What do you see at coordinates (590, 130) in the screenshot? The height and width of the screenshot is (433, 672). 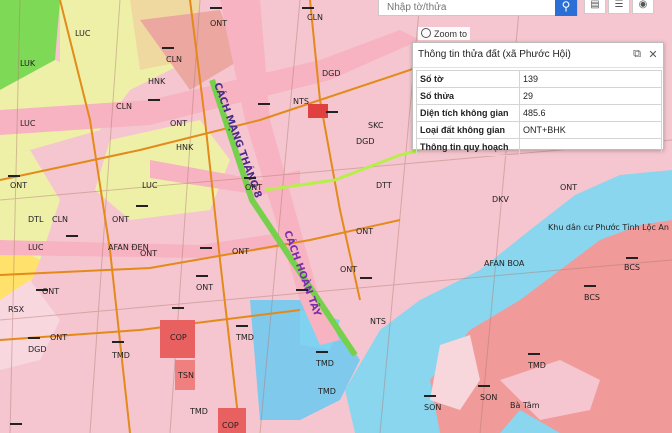 I see `attr-value: ONT+BHK` at bounding box center [590, 130].